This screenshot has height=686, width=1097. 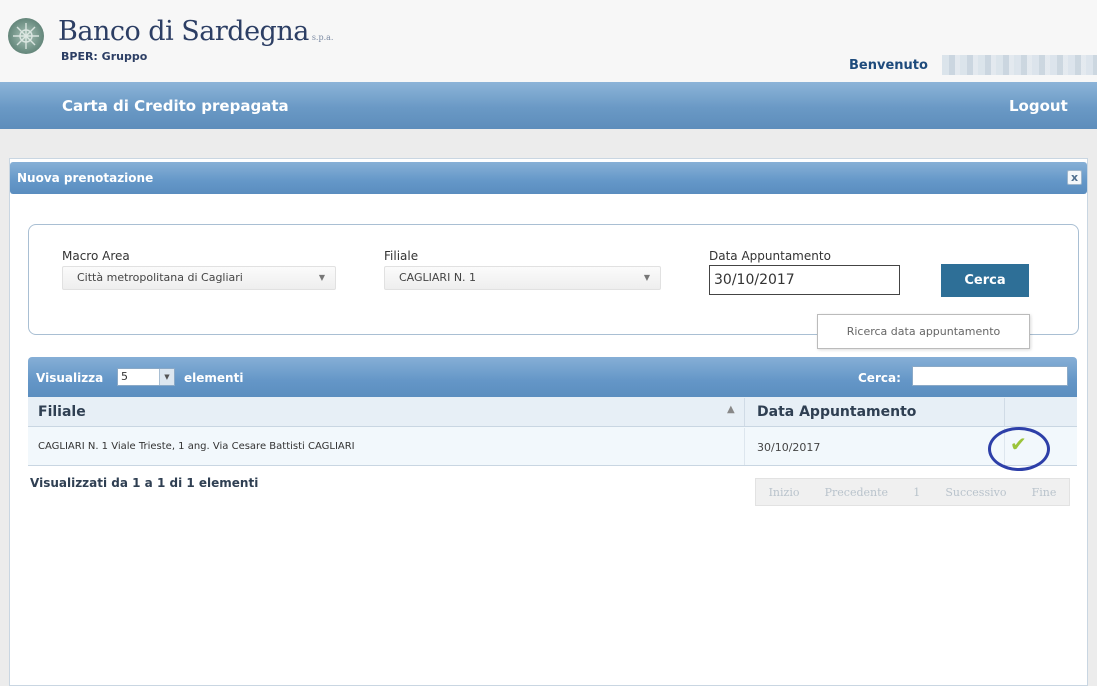 I want to click on brand-group: BPER: Gruppo, so click(x=104, y=56).